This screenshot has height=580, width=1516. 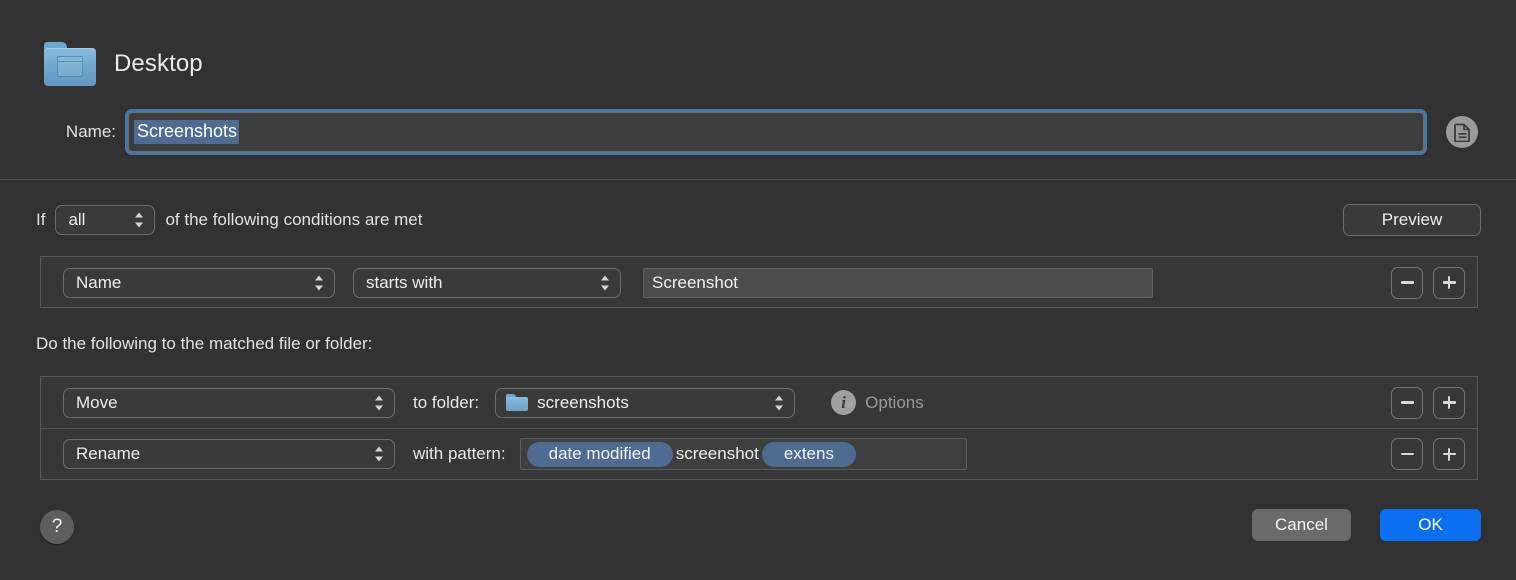 I want to click on info-icon: i, so click(x=844, y=402).